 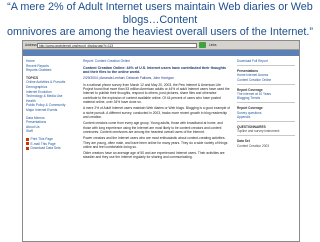 I want to click on tool-download: Download Data Sets, so click(x=52, y=148).